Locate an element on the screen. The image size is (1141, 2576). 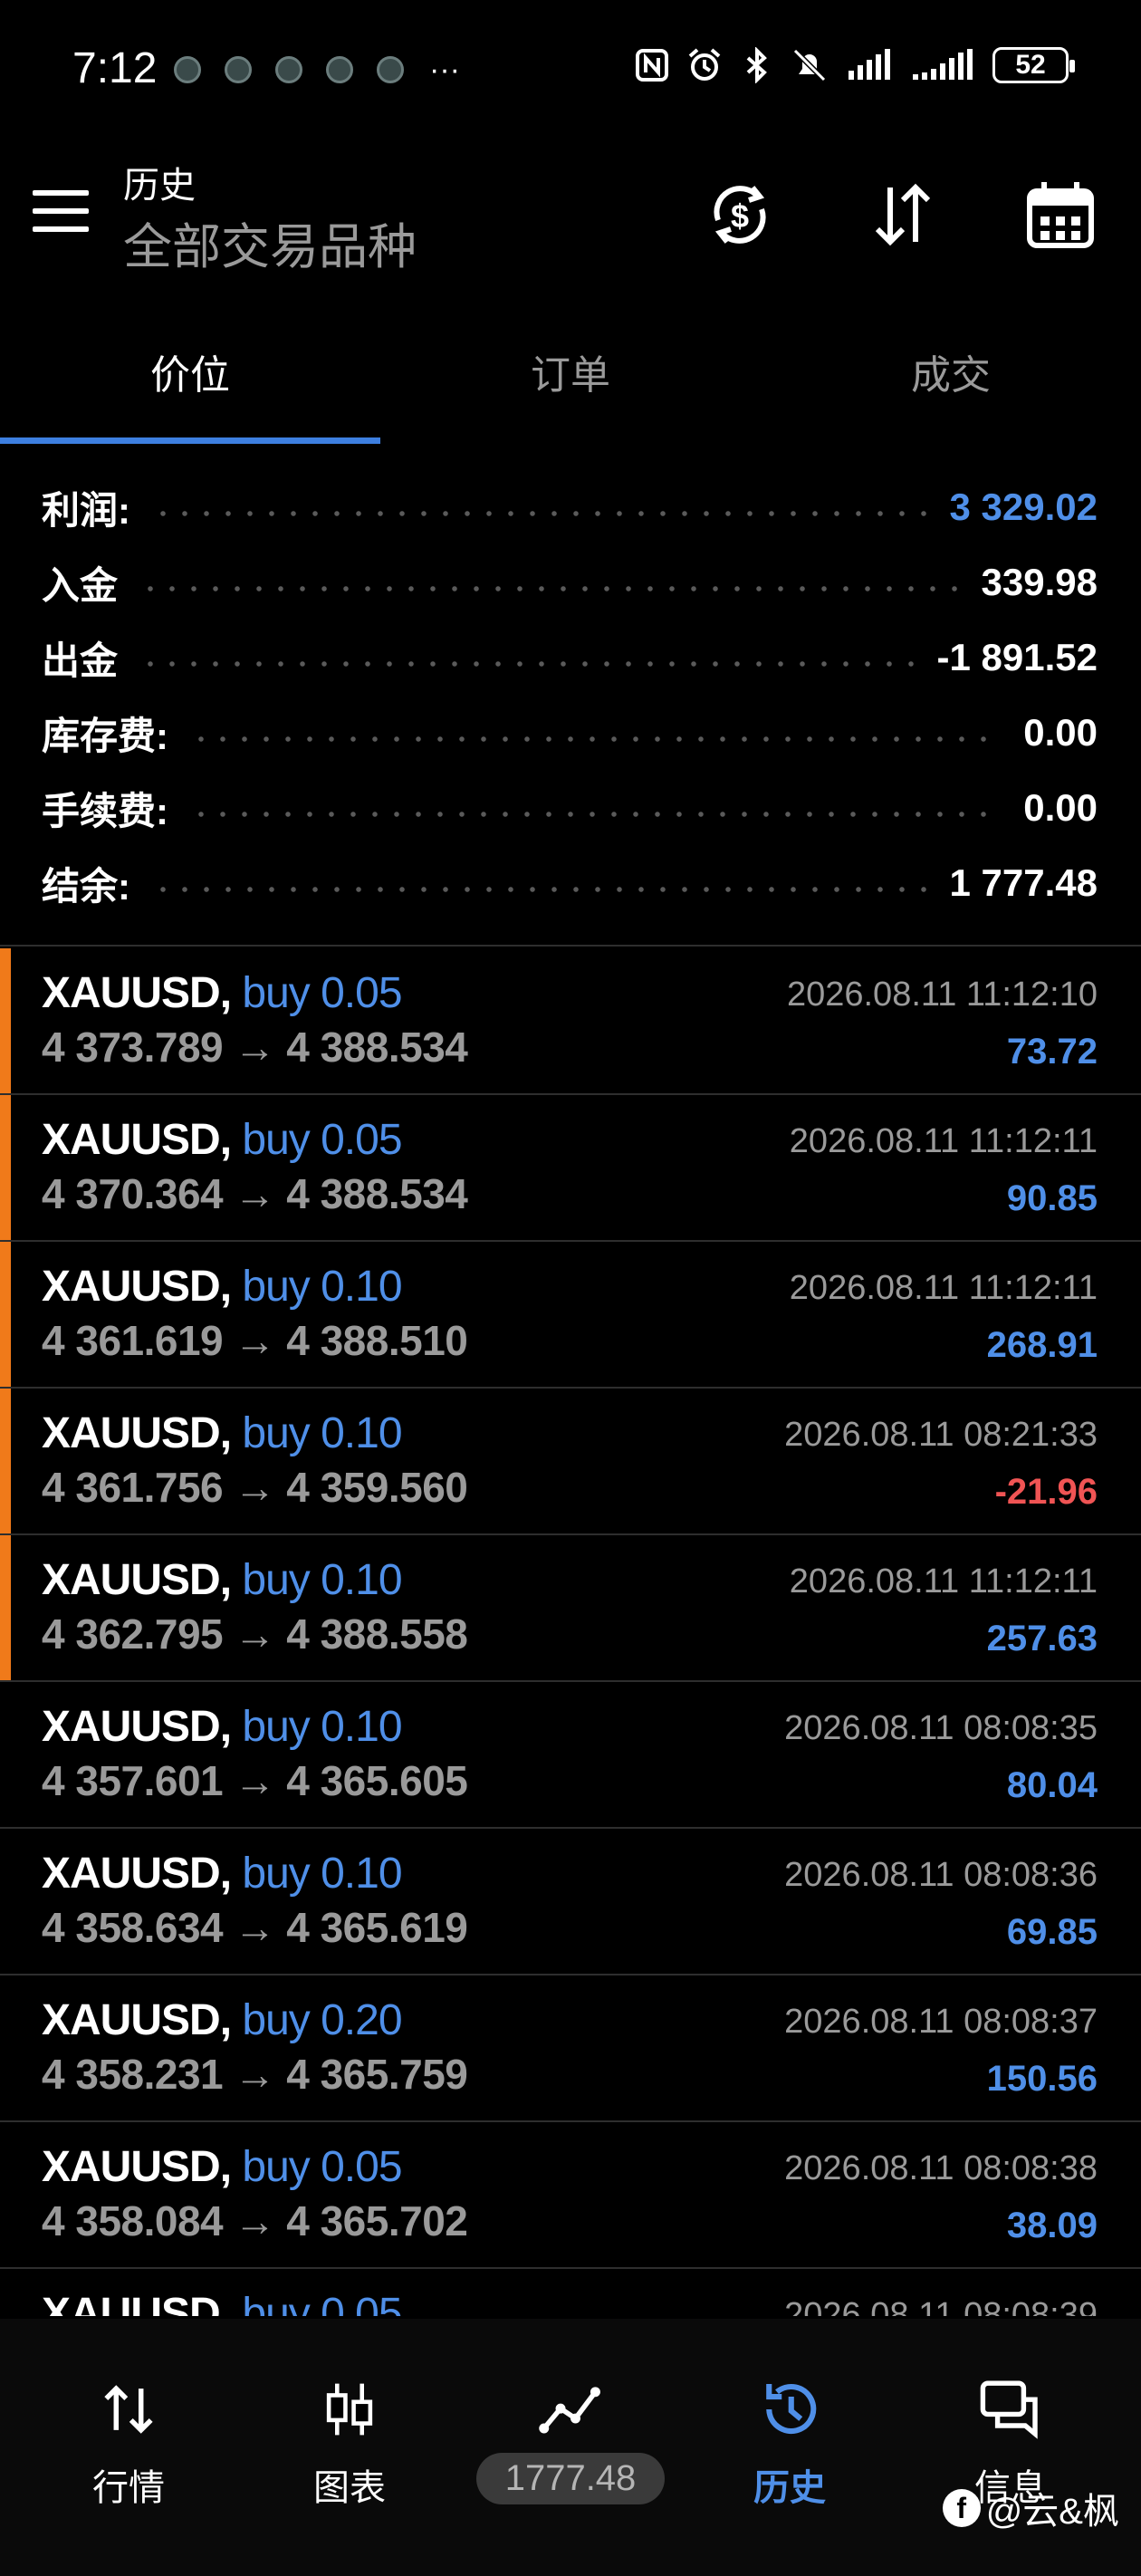
tab-orders: 订单 is located at coordinates (570, 380).